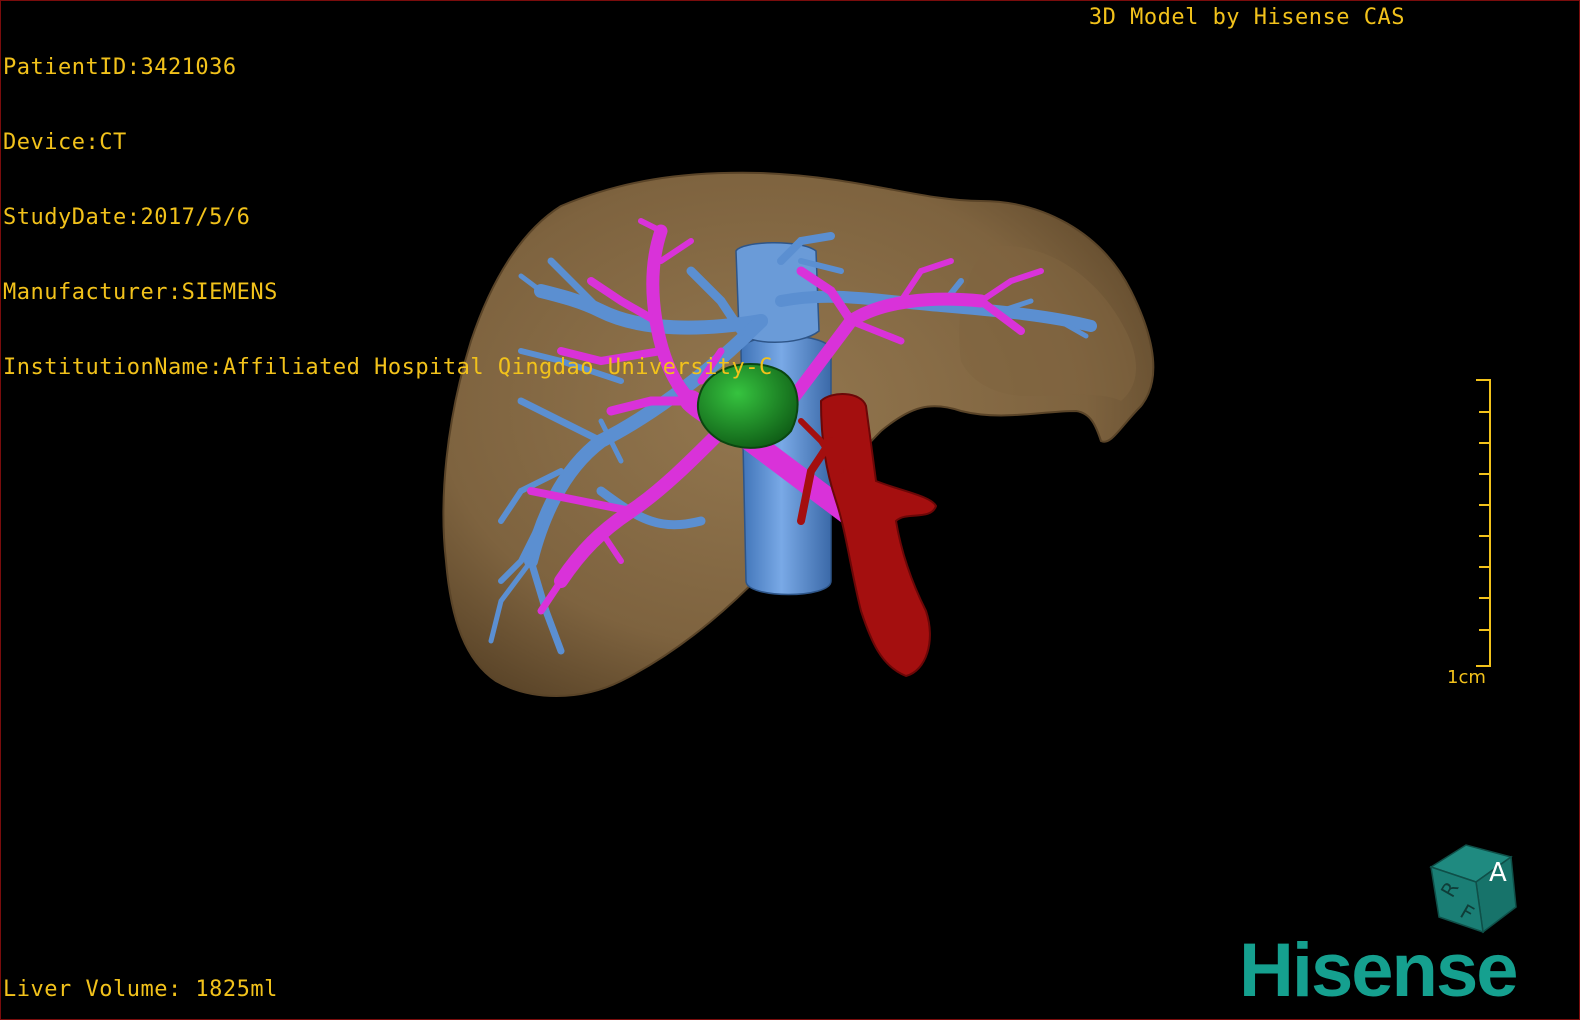 This screenshot has width=1580, height=1020. What do you see at coordinates (1466, 677) in the screenshot?
I see `scale-label: 1cm` at bounding box center [1466, 677].